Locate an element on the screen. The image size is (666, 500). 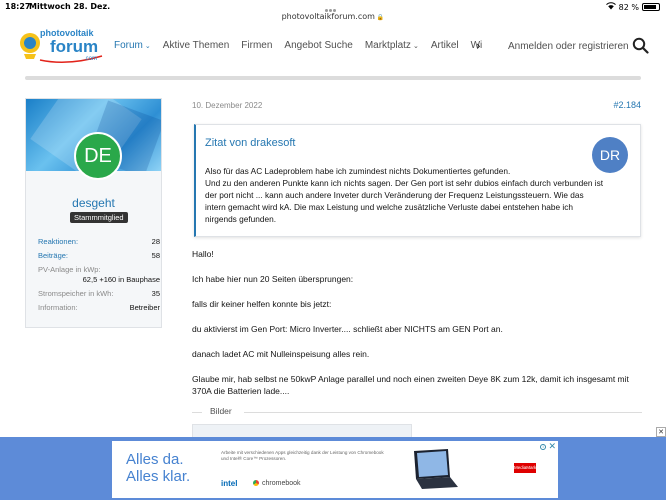
stat-row: Stromspeicher in kWh: 35 is located at coordinates (99, 293).